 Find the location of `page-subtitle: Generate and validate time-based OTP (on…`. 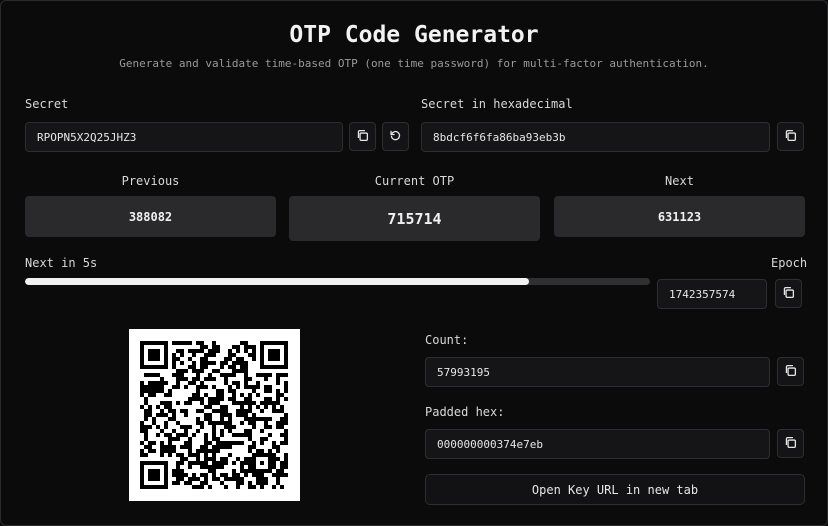

page-subtitle: Generate and validate time-based OTP (on… is located at coordinates (414, 63).